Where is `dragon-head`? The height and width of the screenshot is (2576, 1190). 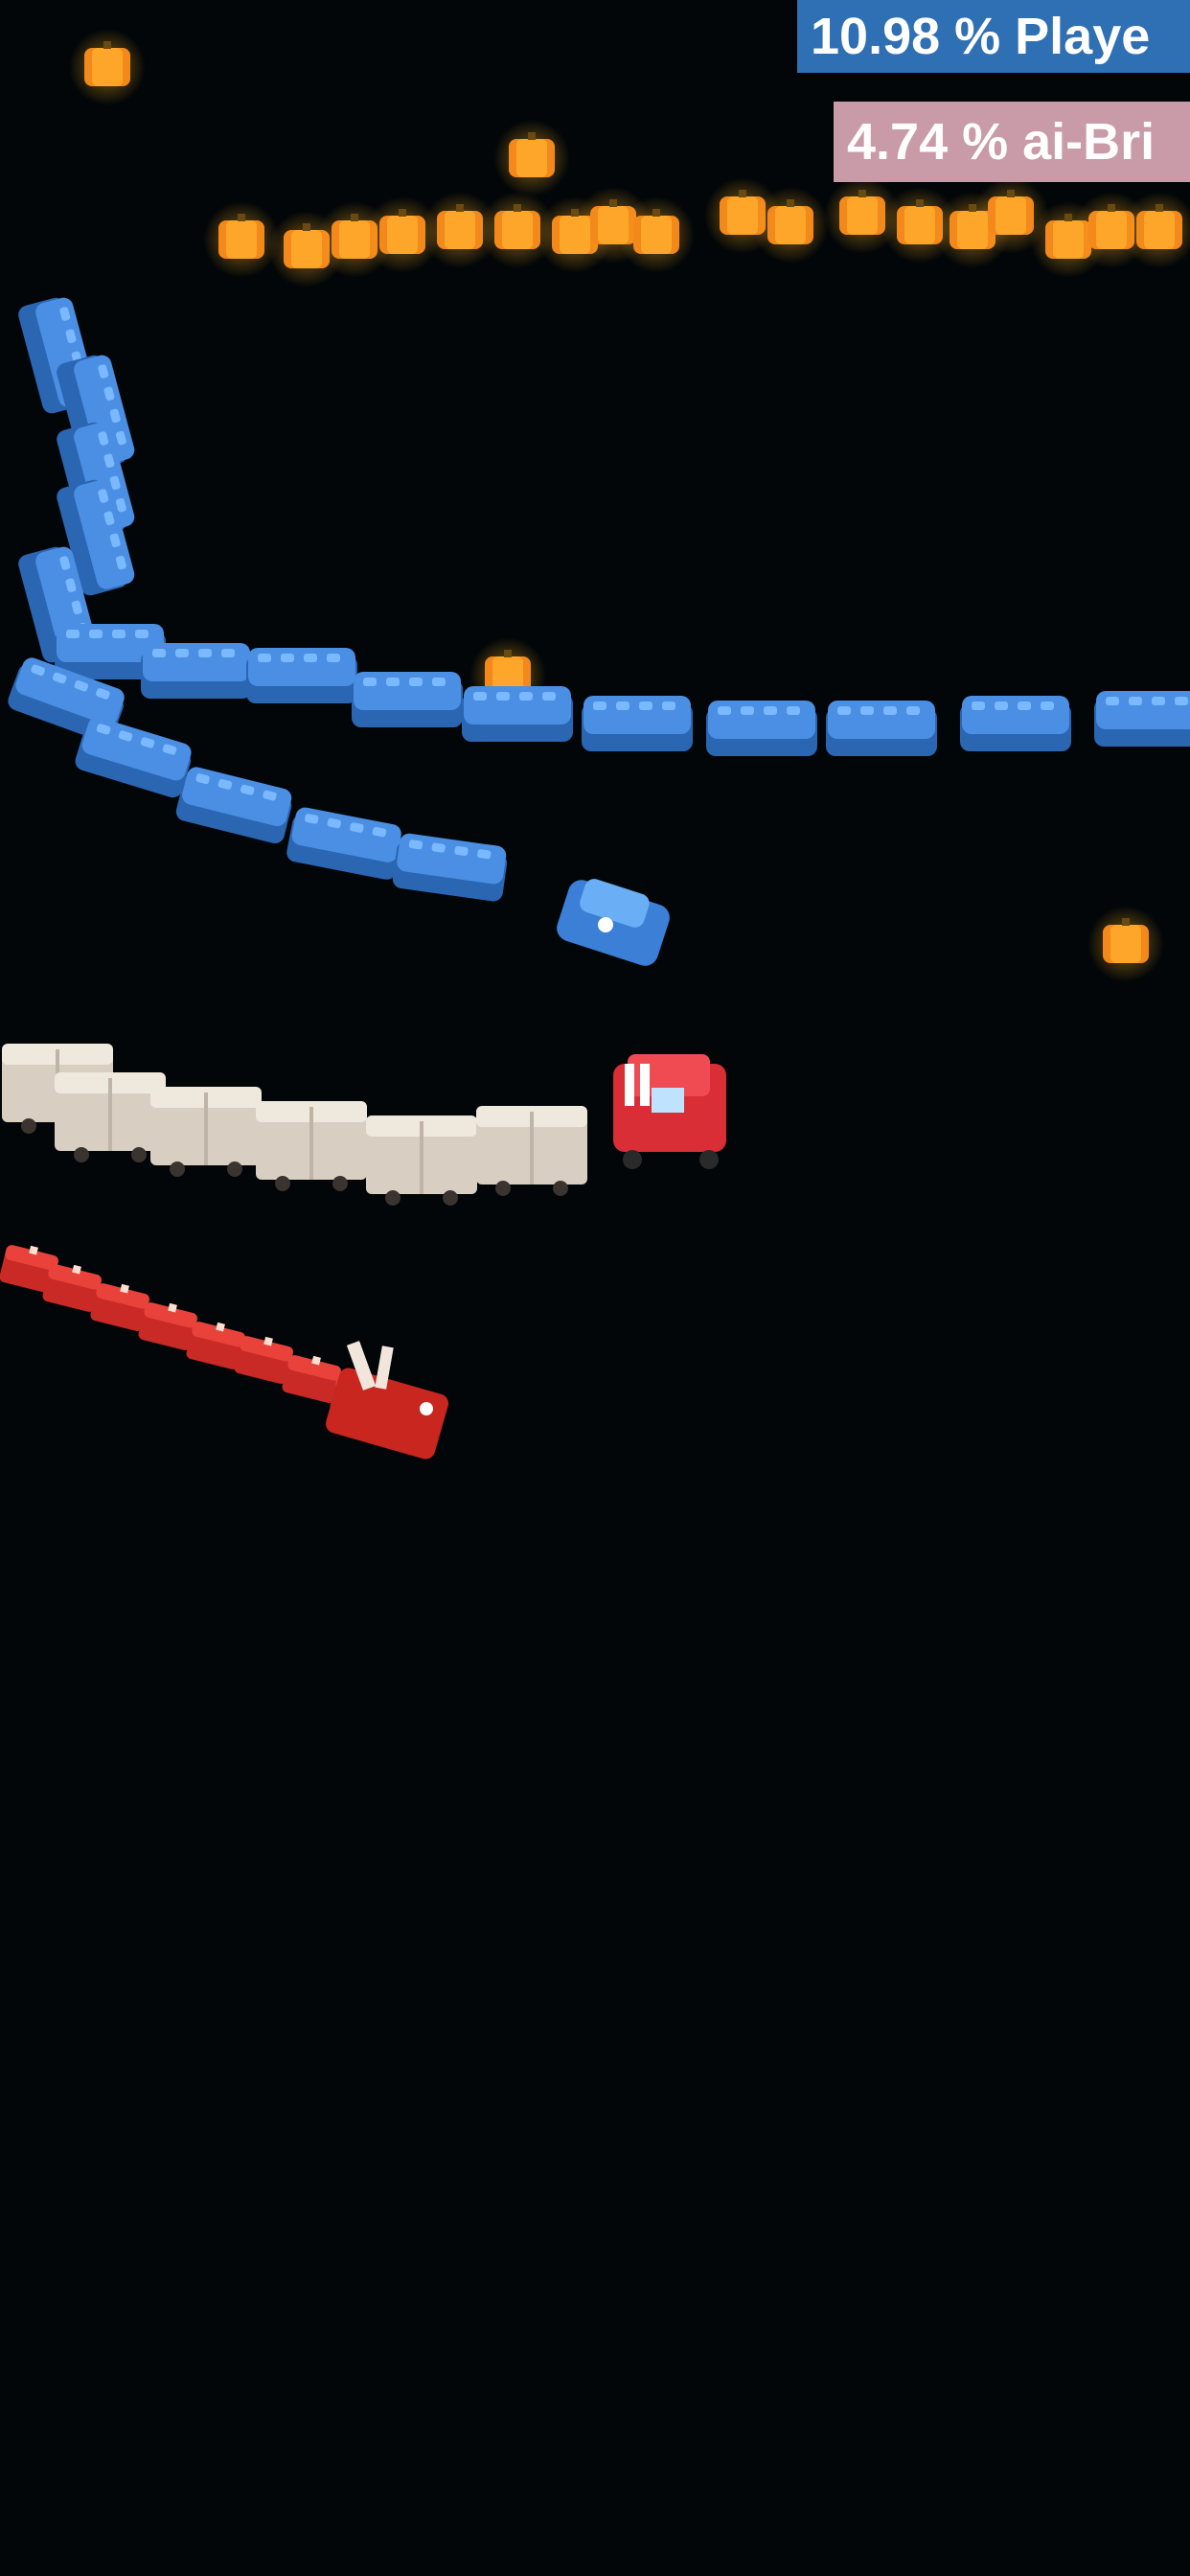 dragon-head is located at coordinates (387, 1400).